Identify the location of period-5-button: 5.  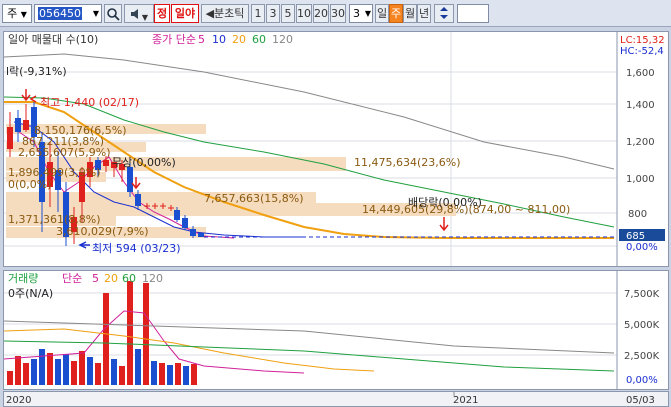
(288, 13).